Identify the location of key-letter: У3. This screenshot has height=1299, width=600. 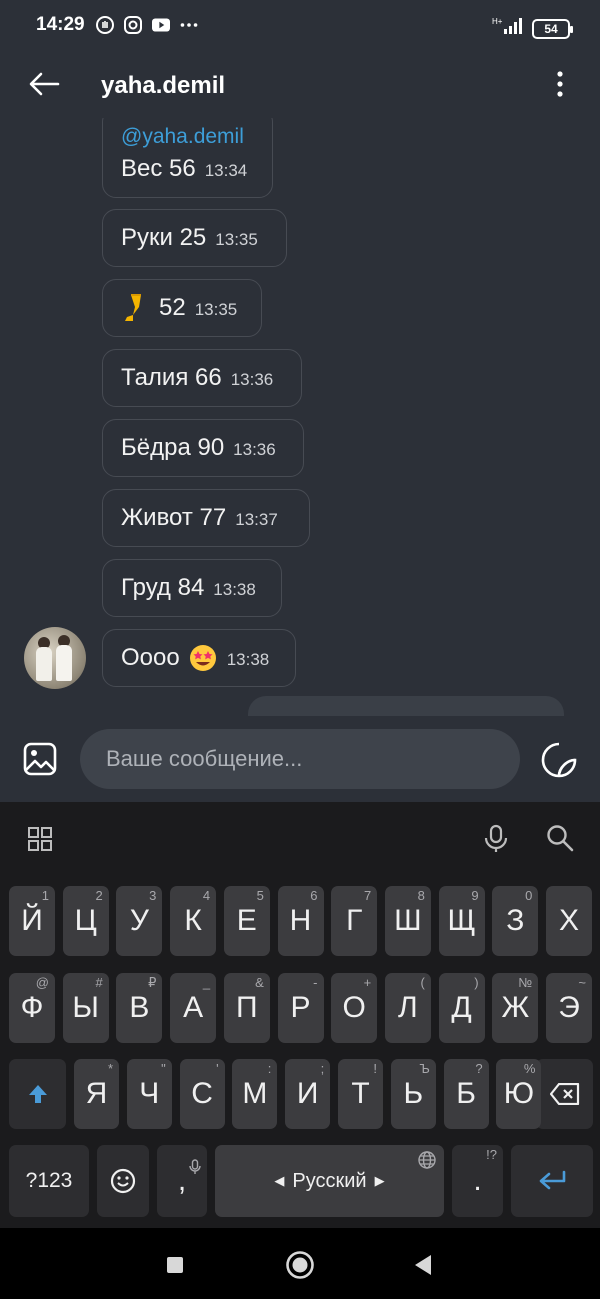
(139, 921).